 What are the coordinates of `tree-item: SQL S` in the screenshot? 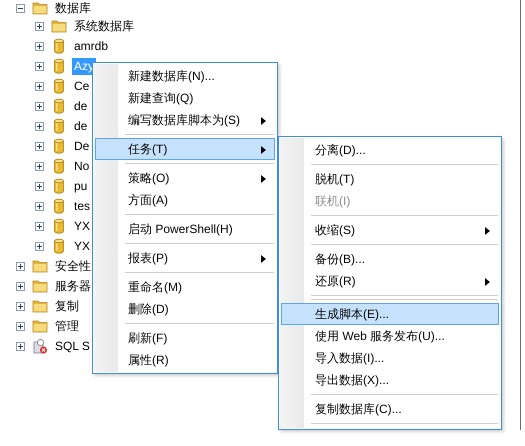 It's located at (72, 346).